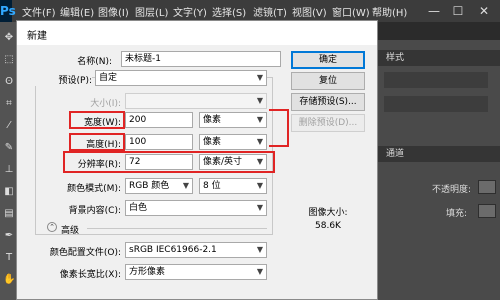  I want to click on gradient-tool-icon: ▤, so click(9, 214).